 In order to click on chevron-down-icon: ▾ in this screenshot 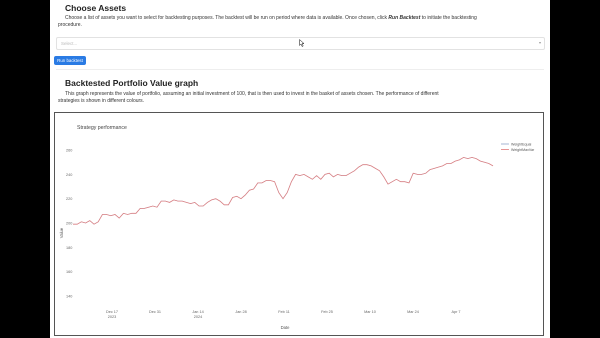, I will do `click(540, 42)`.